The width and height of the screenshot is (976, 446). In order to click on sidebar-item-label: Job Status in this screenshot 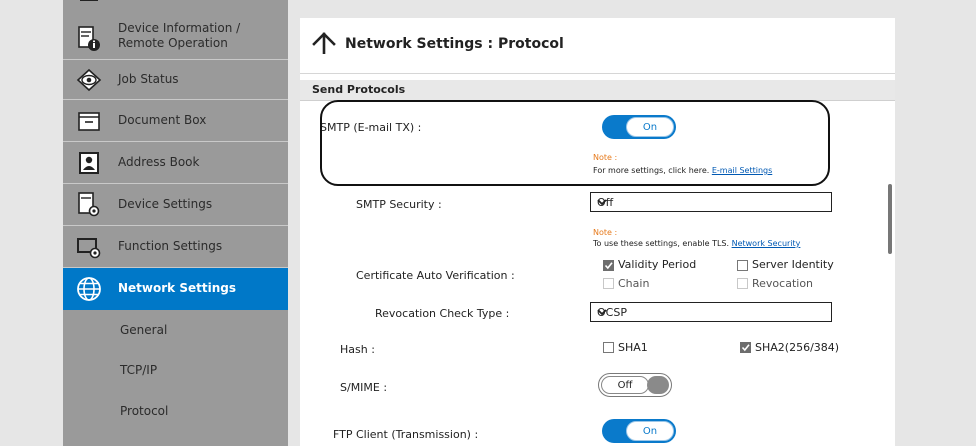, I will do `click(148, 79)`.